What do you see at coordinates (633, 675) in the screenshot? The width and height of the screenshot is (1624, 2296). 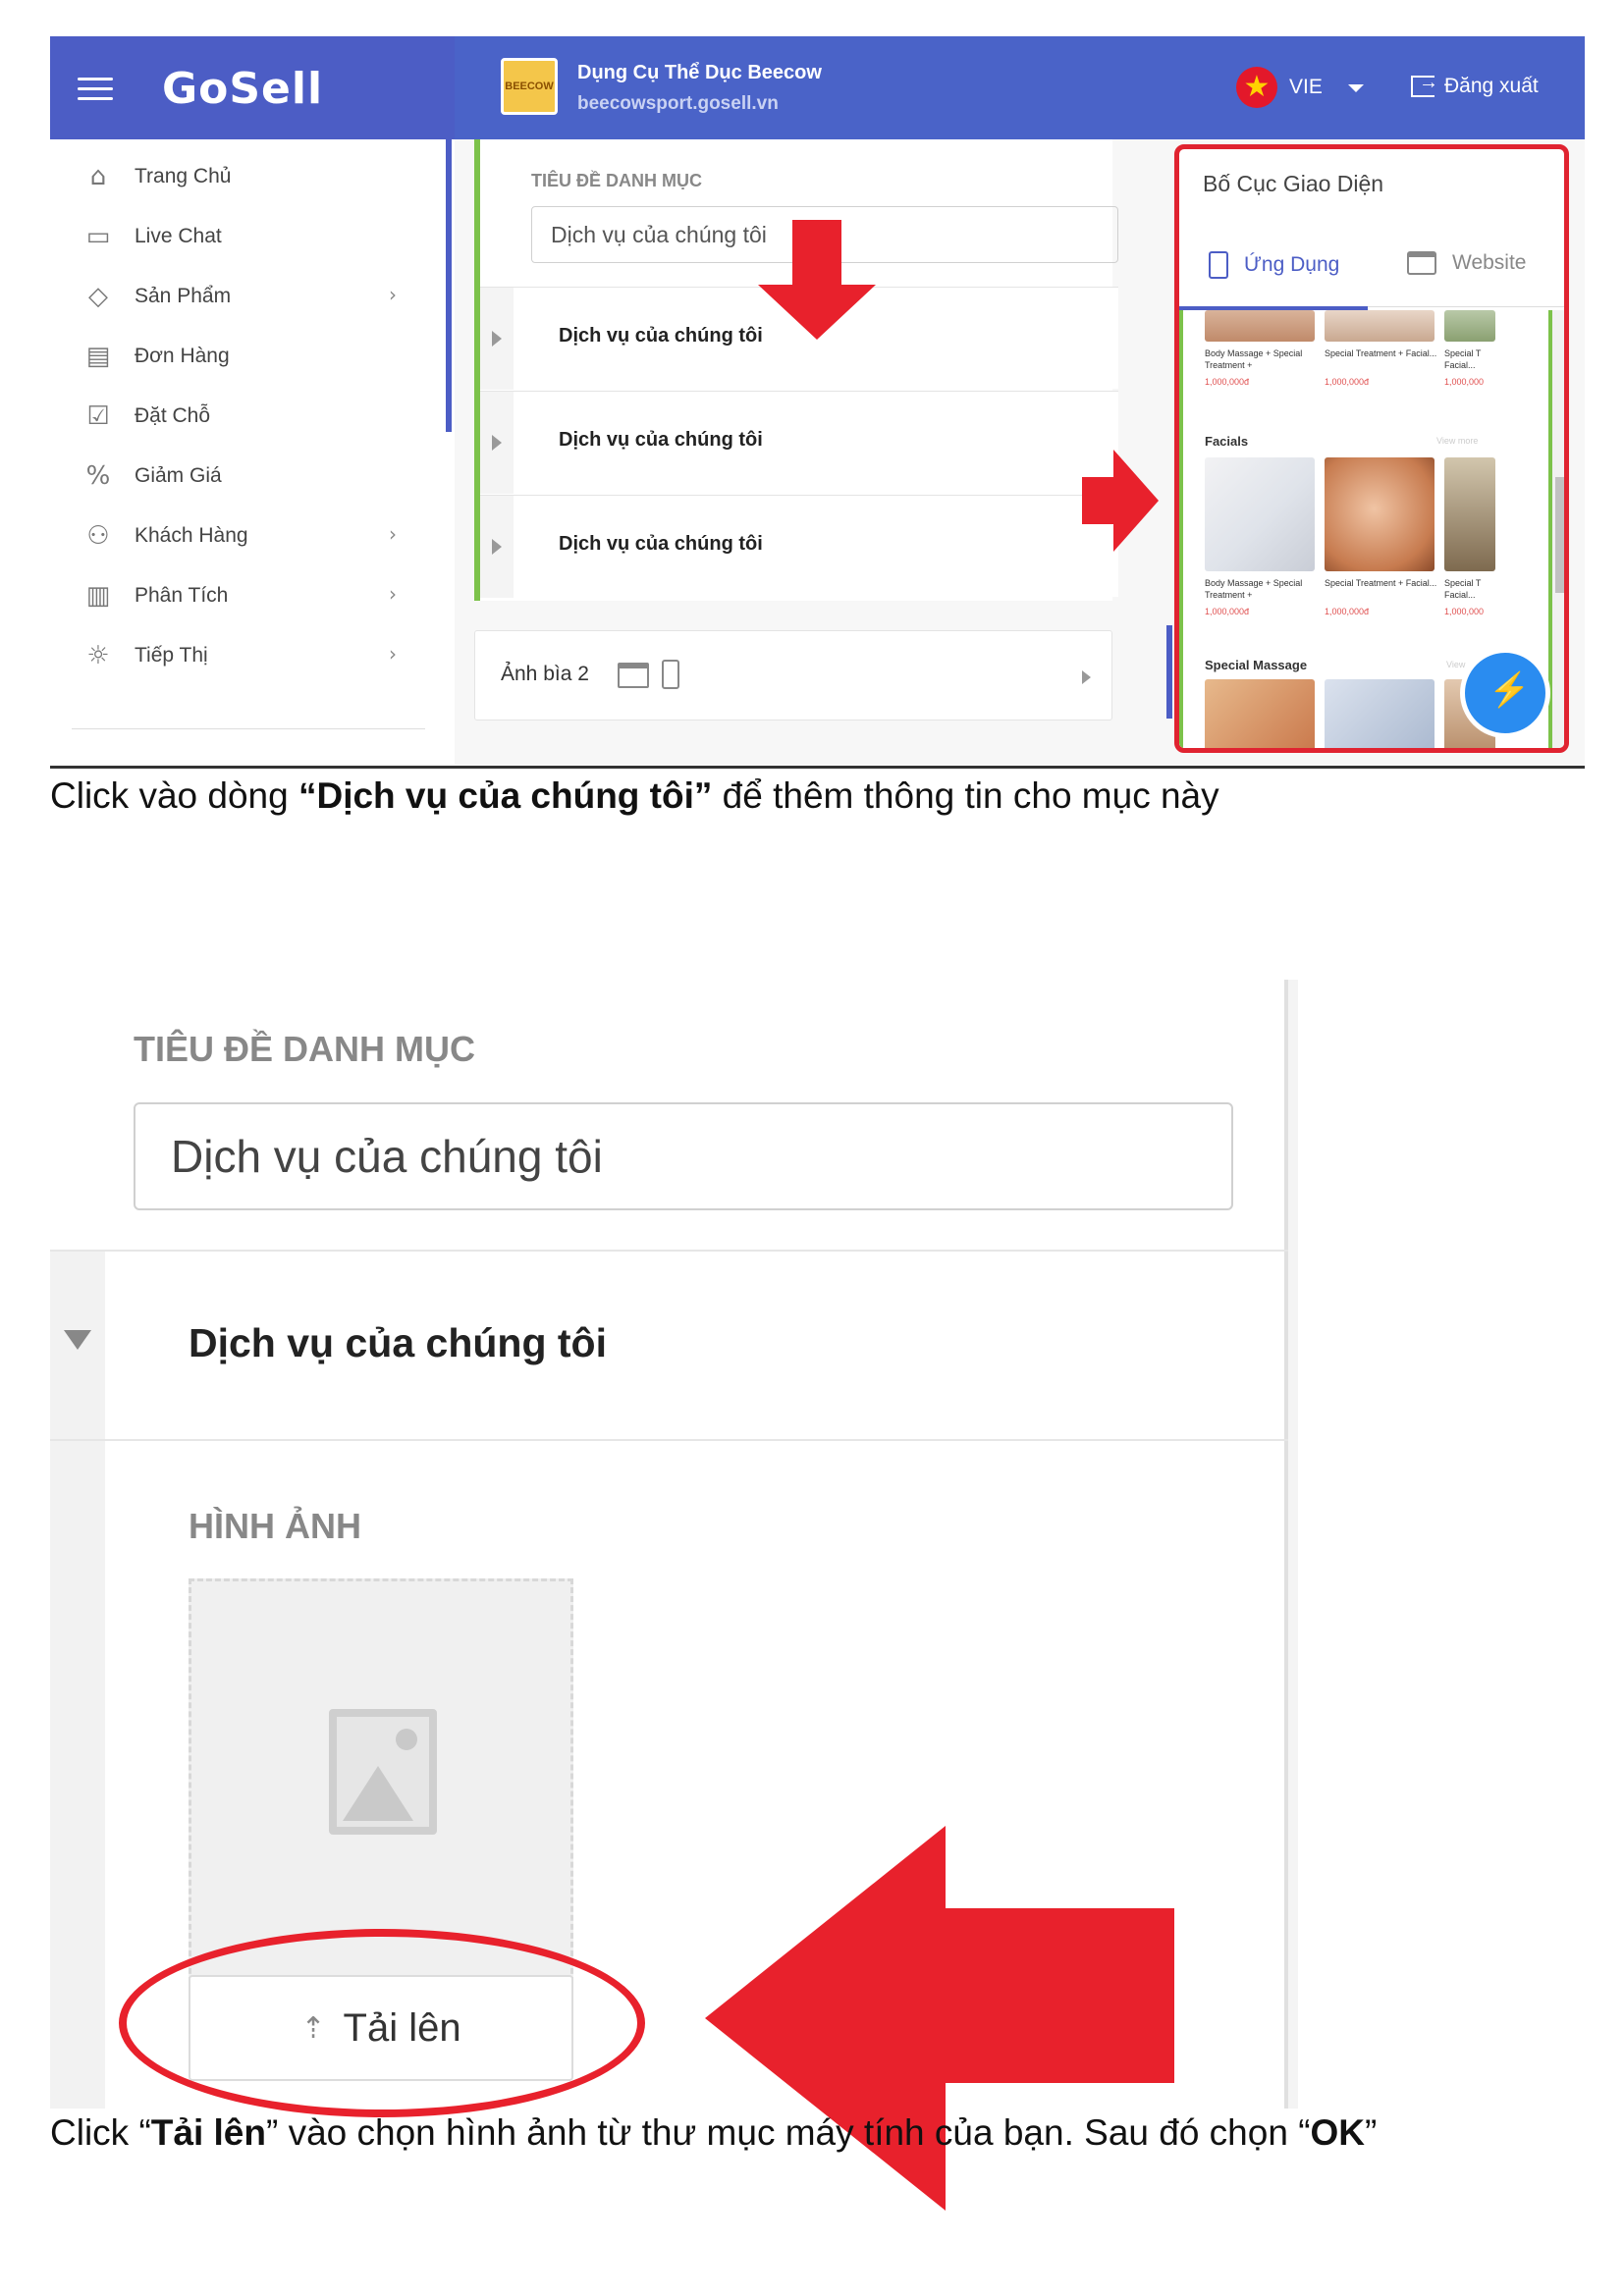 I see `desktop-icon` at bounding box center [633, 675].